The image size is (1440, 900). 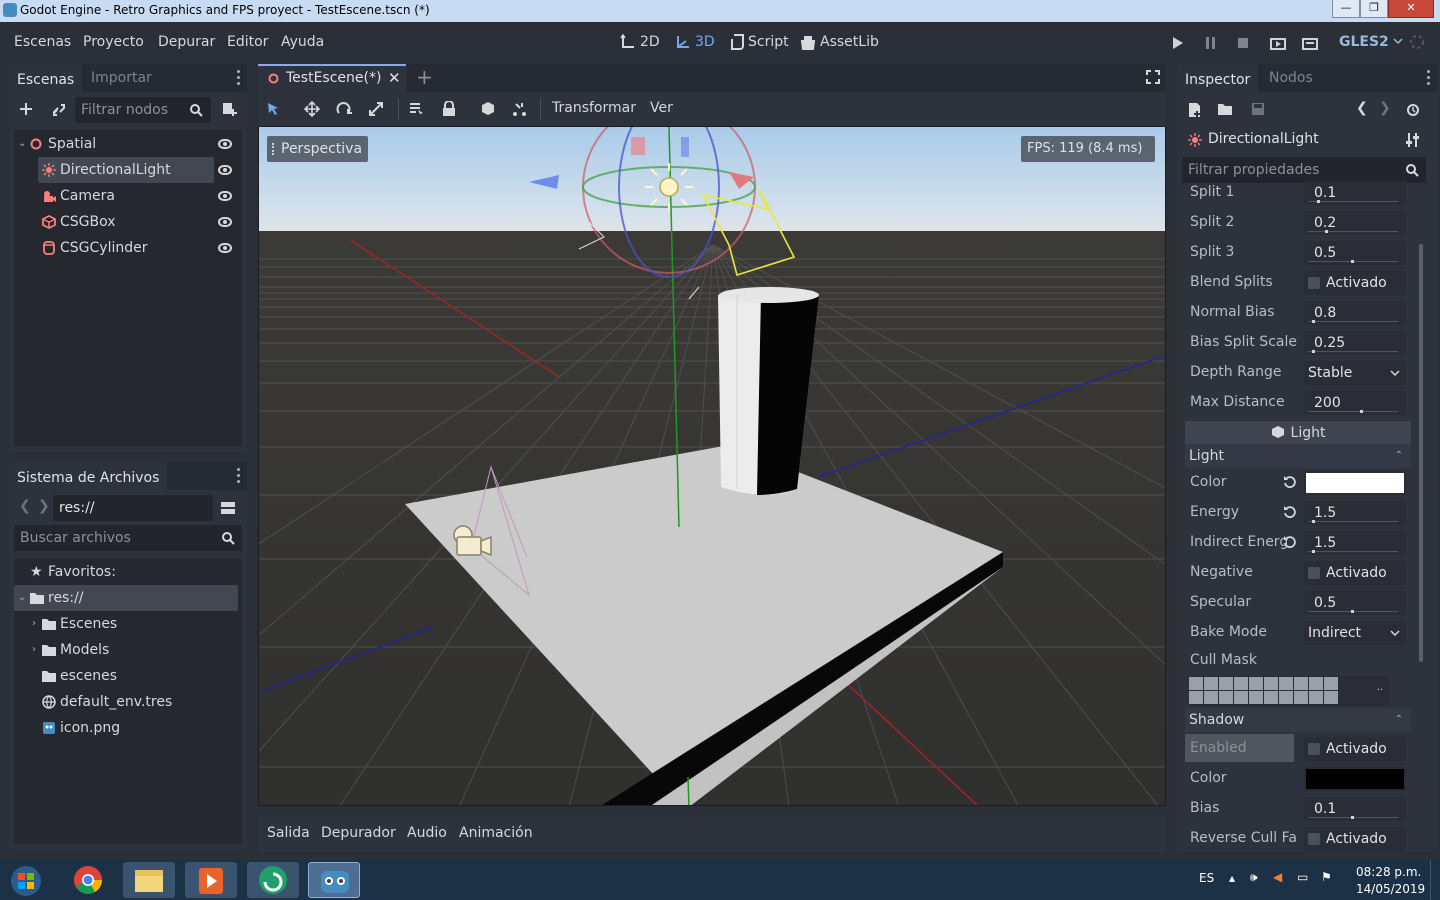 I want to click on play-scene-icon, so click(x=1278, y=43).